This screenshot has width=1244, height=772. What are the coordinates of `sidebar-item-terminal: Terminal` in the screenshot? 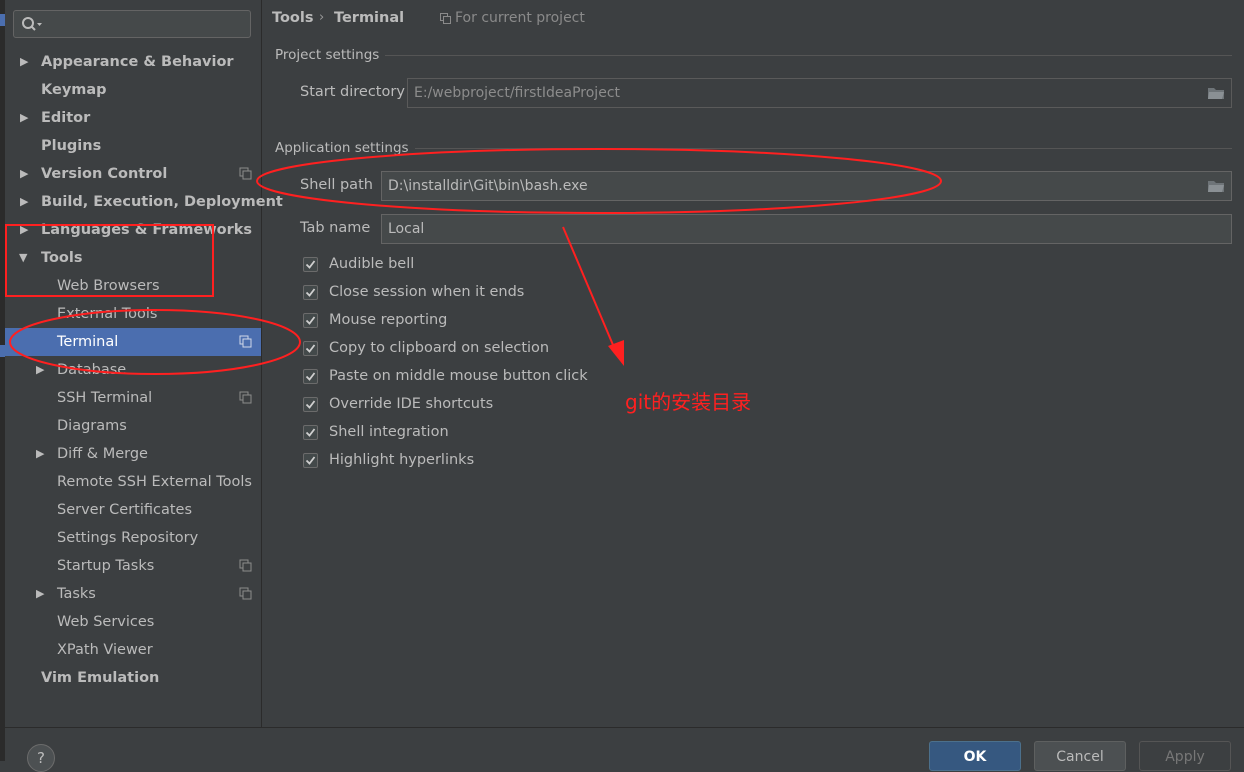 It's located at (133, 342).